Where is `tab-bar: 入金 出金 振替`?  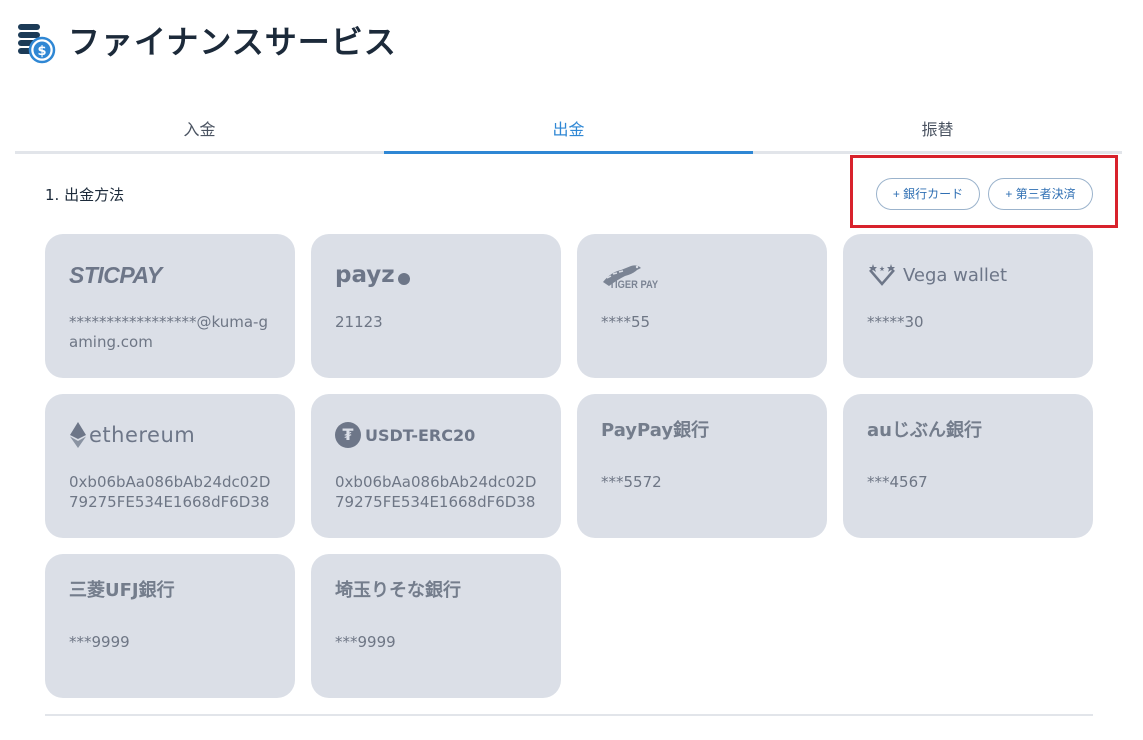
tab-bar: 入金 出金 振替 is located at coordinates (568, 131).